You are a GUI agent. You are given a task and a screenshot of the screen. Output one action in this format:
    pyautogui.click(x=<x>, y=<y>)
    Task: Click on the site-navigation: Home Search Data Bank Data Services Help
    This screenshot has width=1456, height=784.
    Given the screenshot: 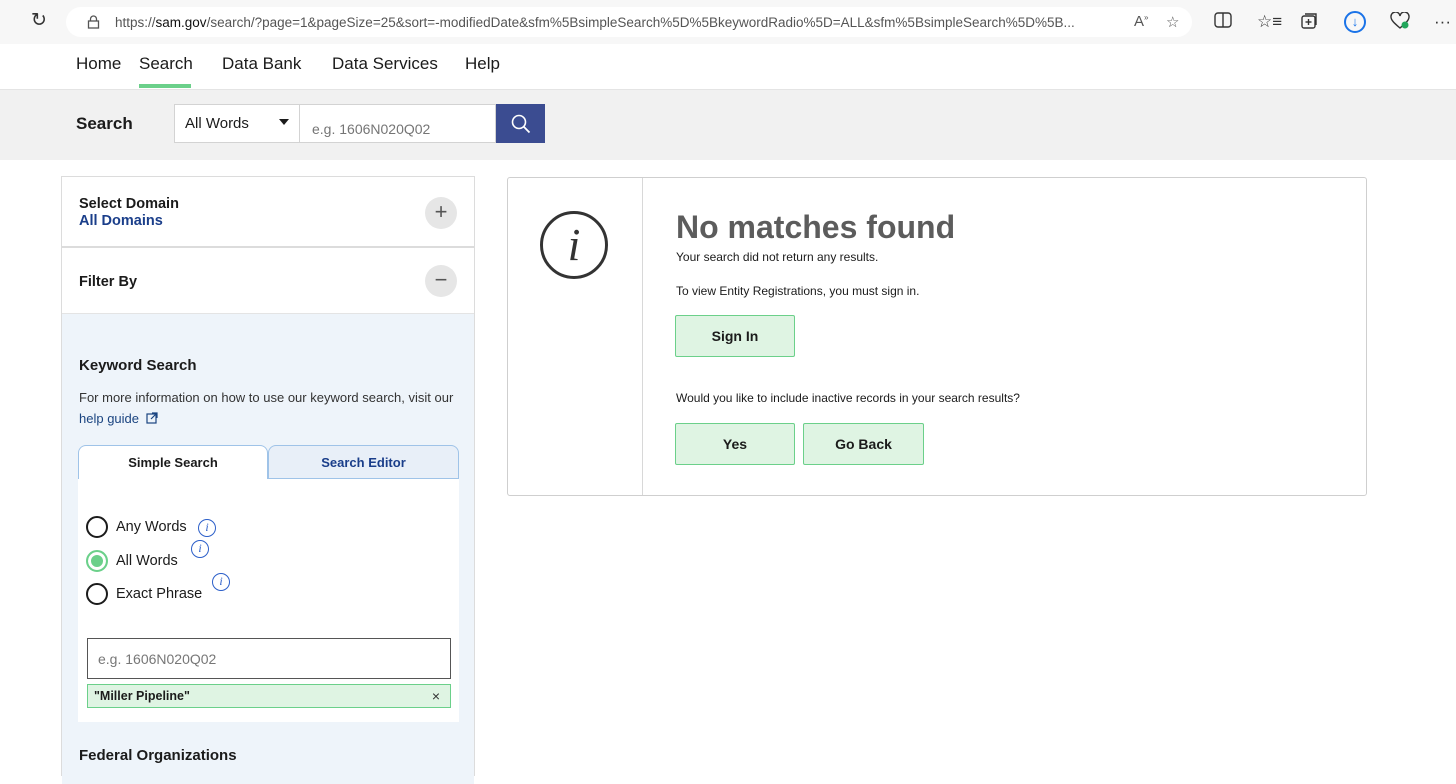 What is the action you would take?
    pyautogui.click(x=728, y=67)
    